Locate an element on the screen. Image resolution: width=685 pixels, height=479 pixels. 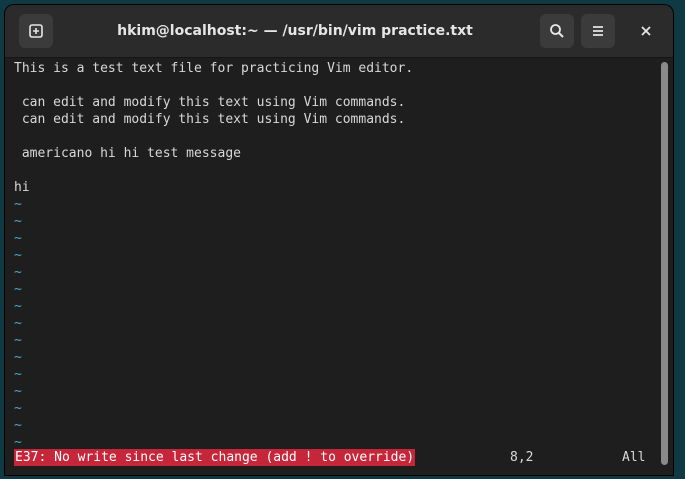
scrollbar-thumb is located at coordinates (664, 263).